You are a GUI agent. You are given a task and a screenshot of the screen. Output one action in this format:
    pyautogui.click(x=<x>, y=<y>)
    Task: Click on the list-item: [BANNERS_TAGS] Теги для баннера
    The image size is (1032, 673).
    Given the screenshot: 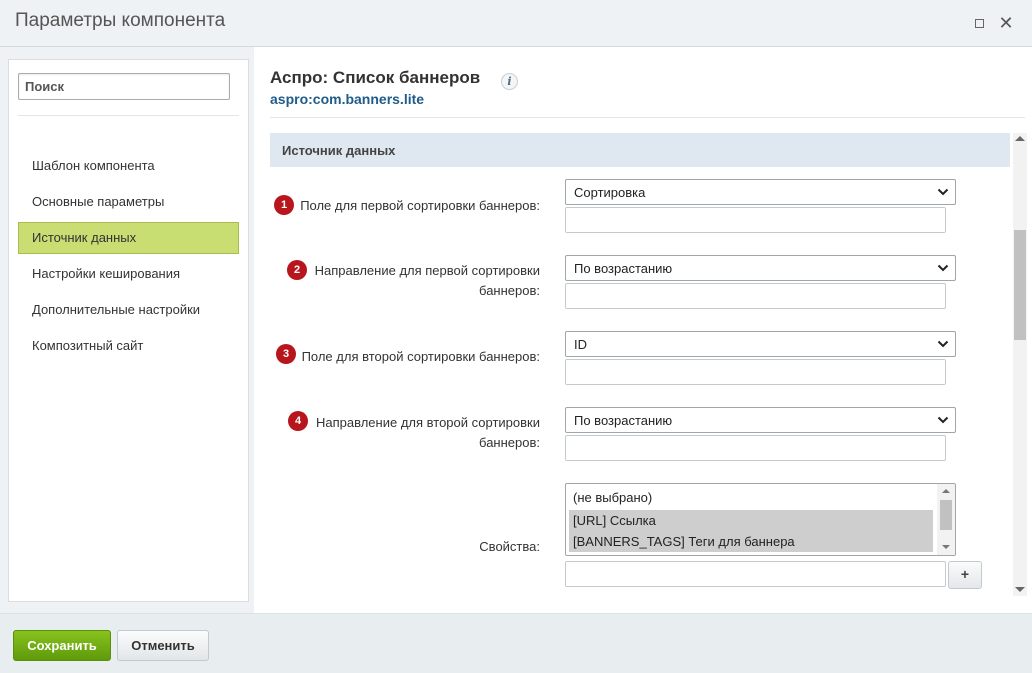 What is the action you would take?
    pyautogui.click(x=751, y=541)
    